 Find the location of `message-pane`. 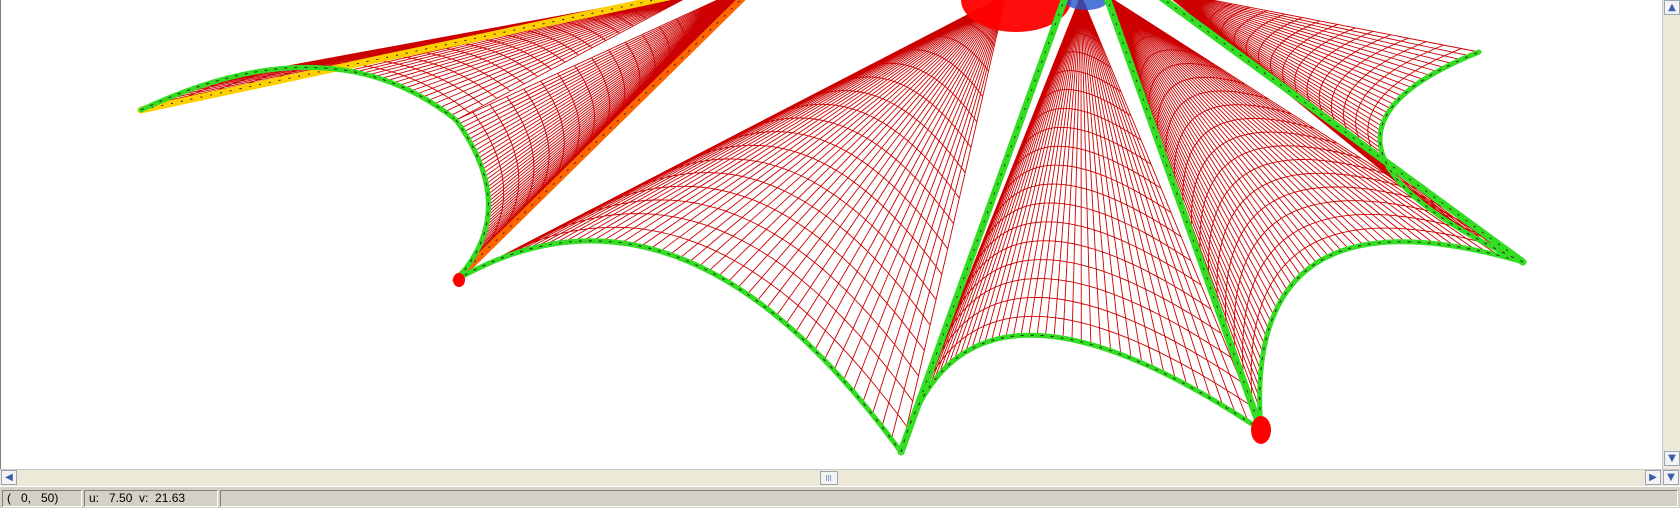

message-pane is located at coordinates (949, 498).